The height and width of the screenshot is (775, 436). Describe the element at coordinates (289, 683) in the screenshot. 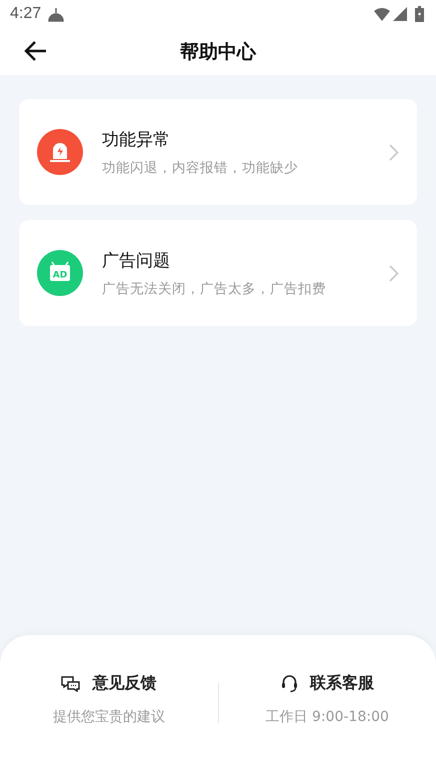

I see `headset-icon` at that location.